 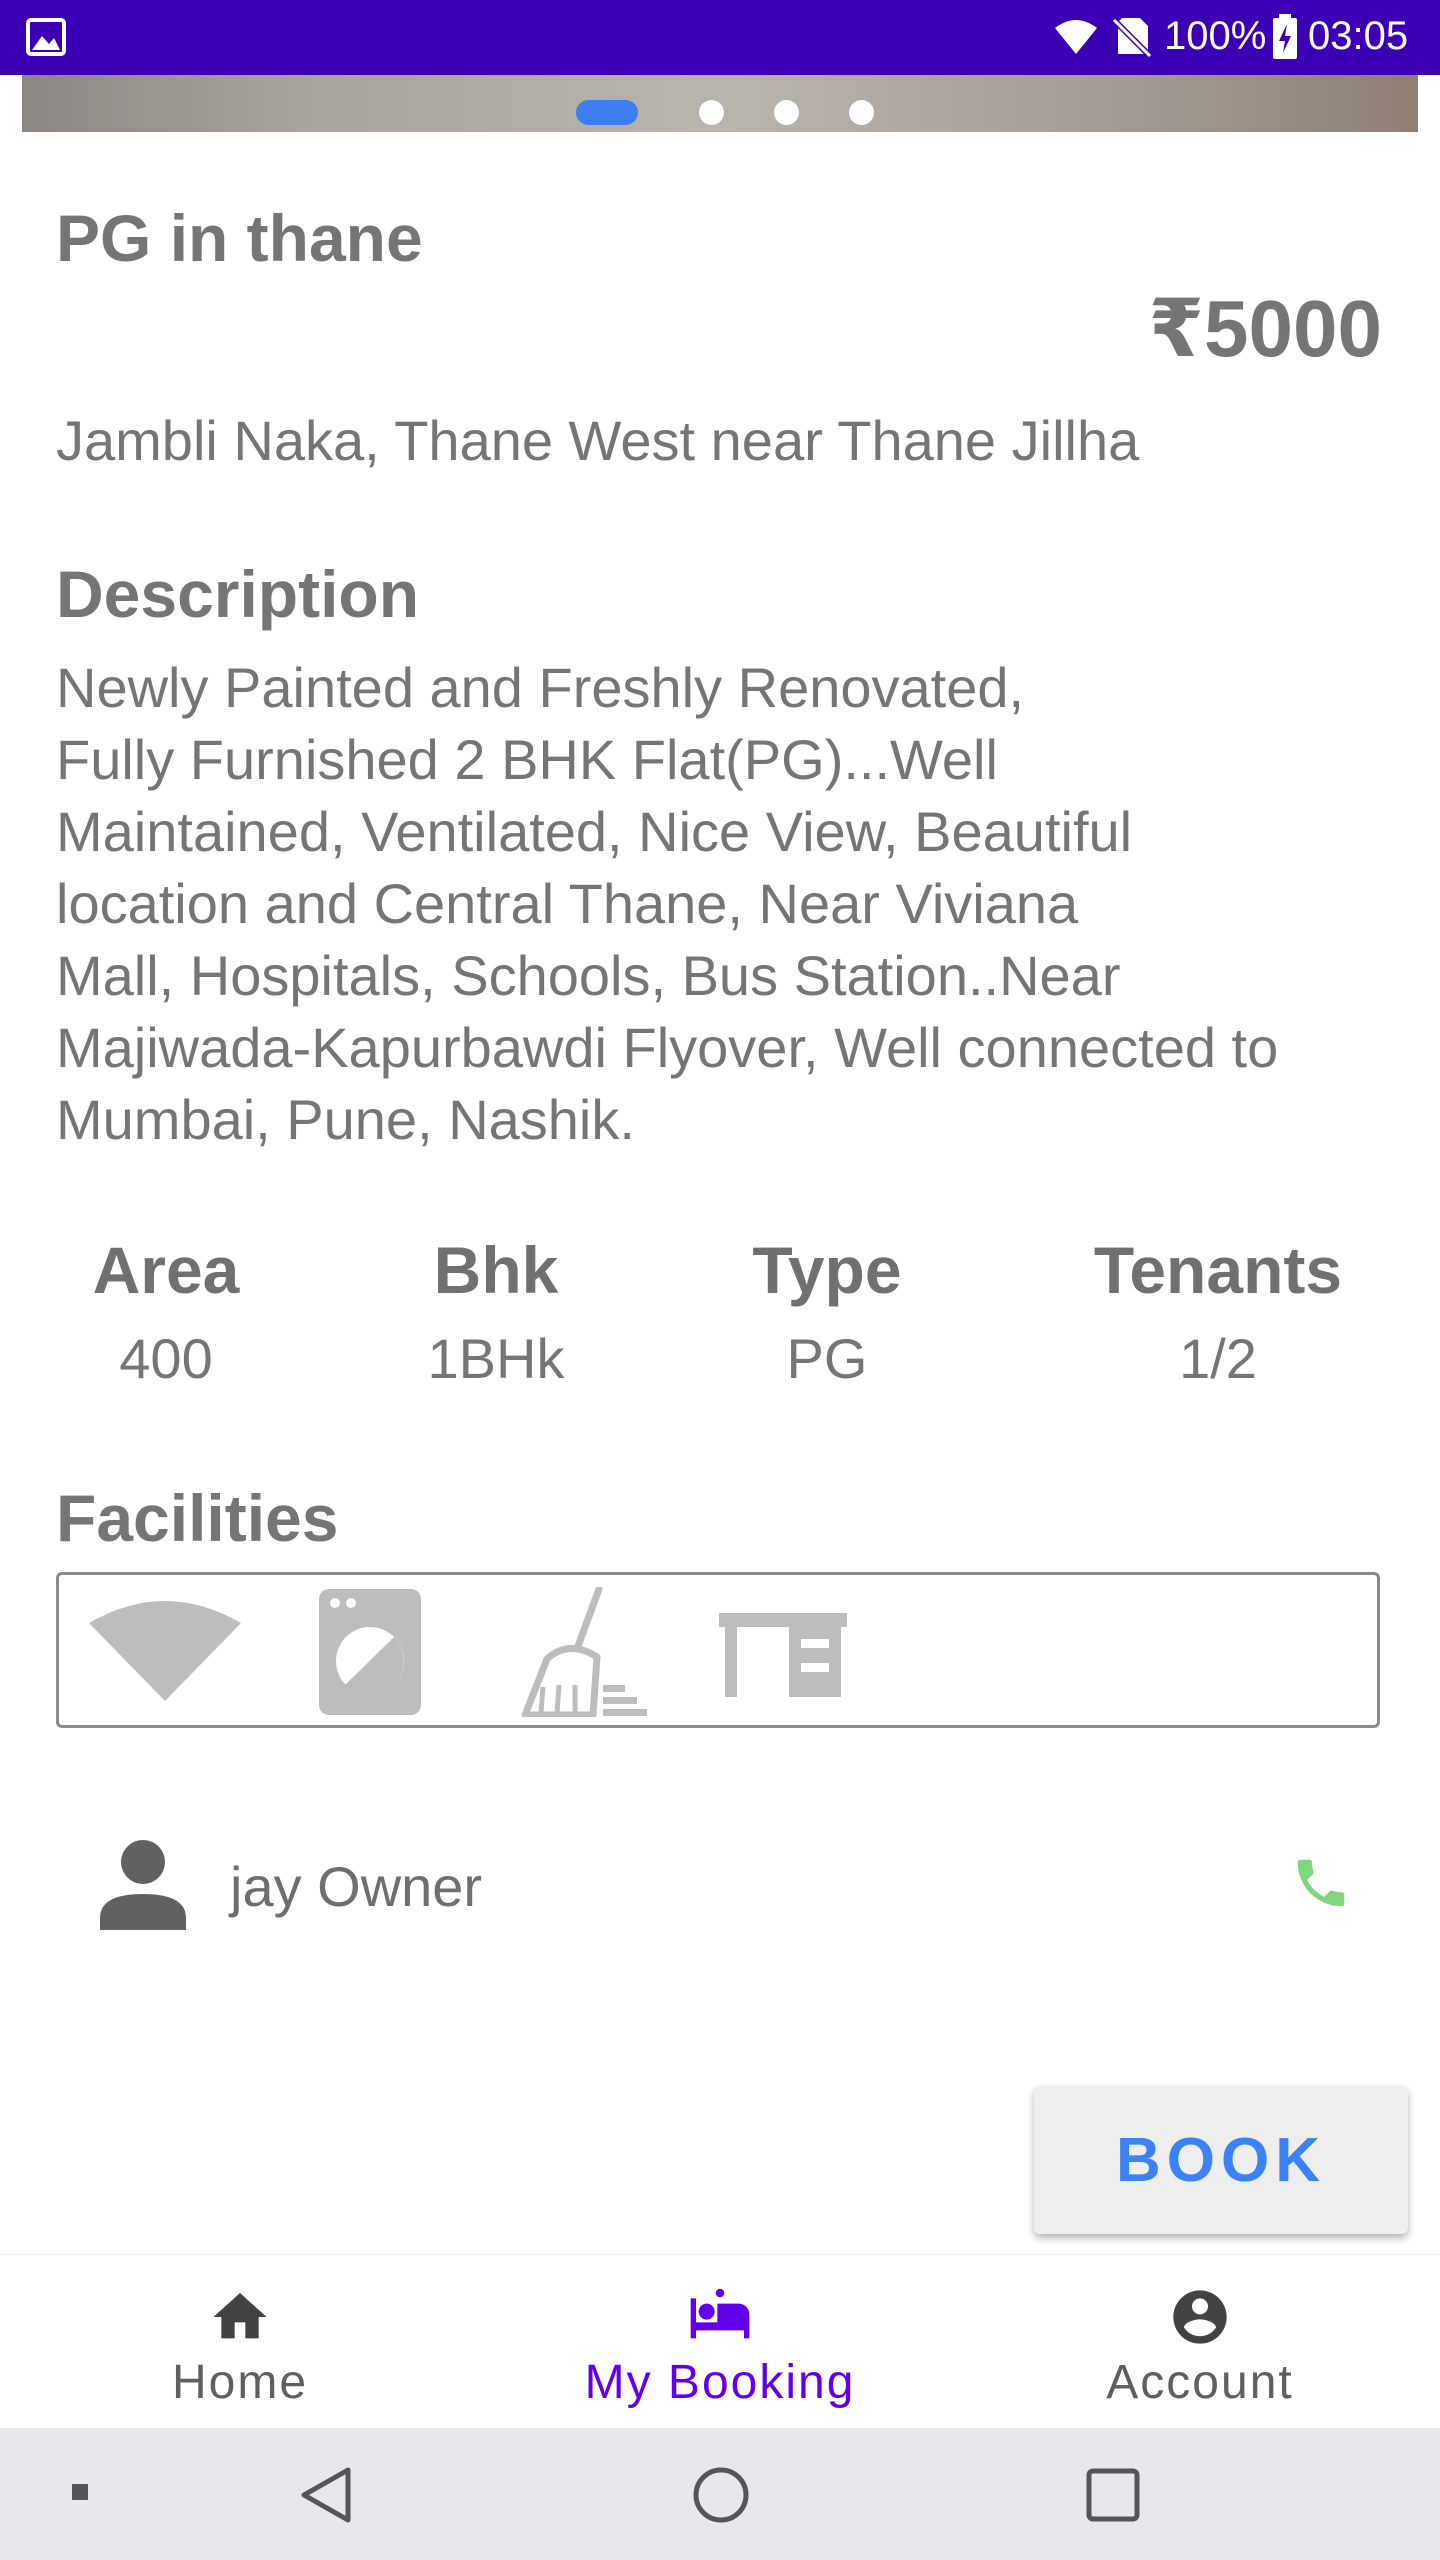 I want to click on system-navigation-bar, so click(x=720, y=2494).